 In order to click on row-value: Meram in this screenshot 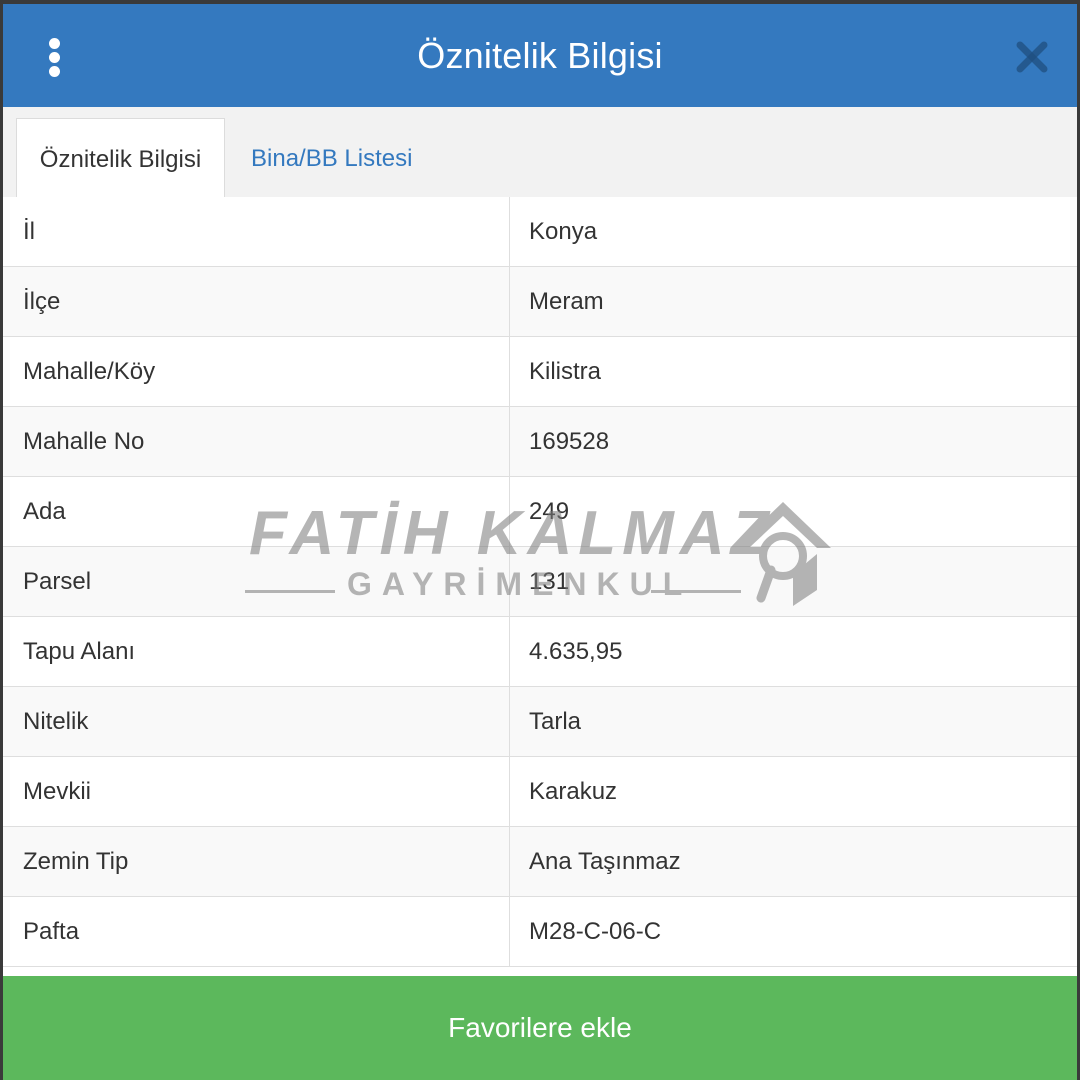, I will do `click(566, 301)`.